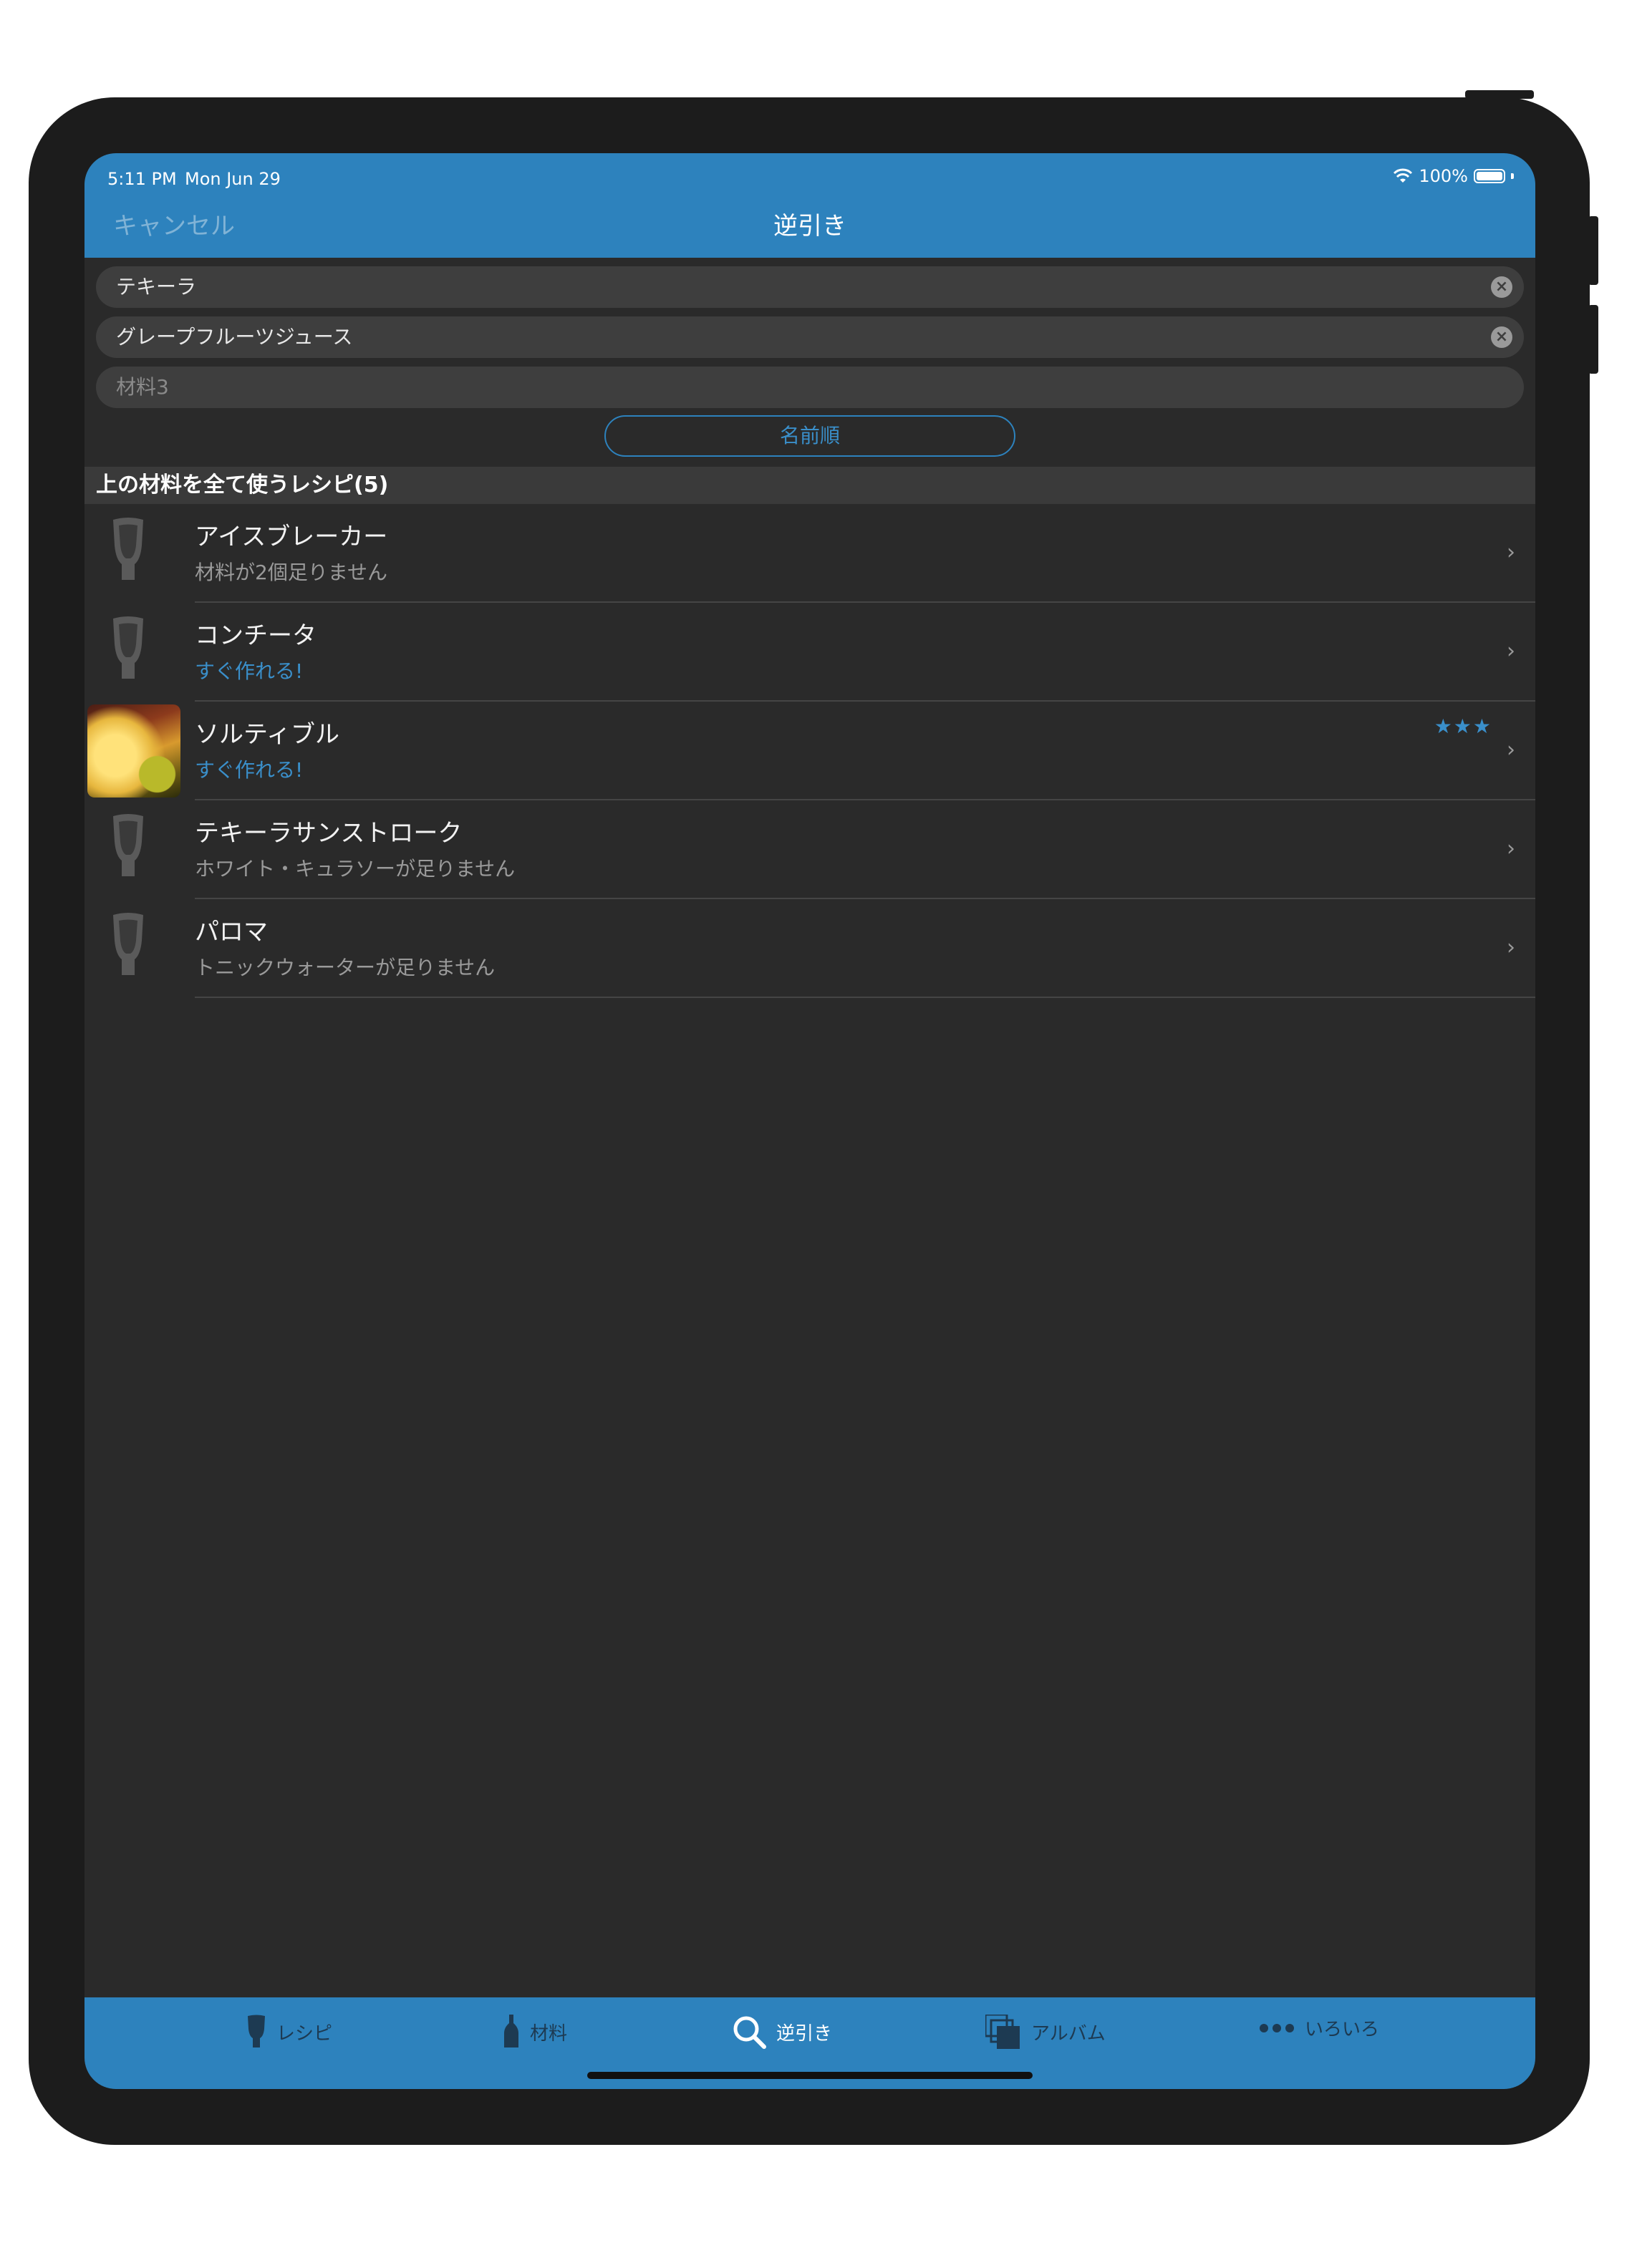 The height and width of the screenshot is (2268, 1637). I want to click on more-icon, so click(1277, 2027).